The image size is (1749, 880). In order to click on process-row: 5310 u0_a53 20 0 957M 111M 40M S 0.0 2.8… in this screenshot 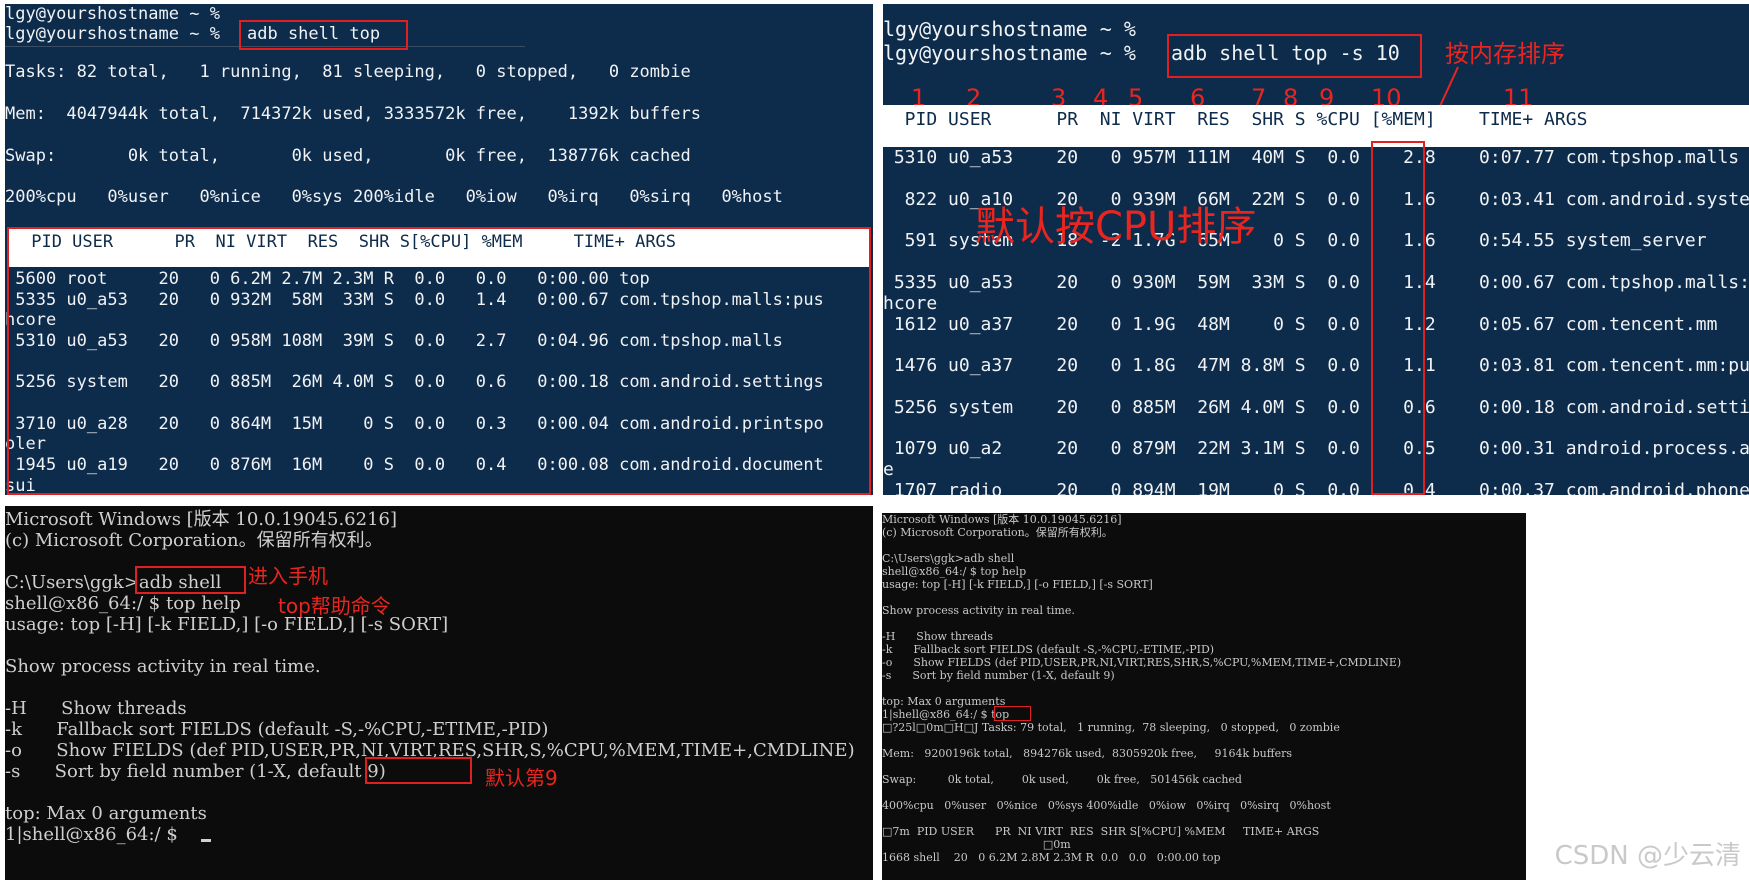, I will do `click(1311, 157)`.